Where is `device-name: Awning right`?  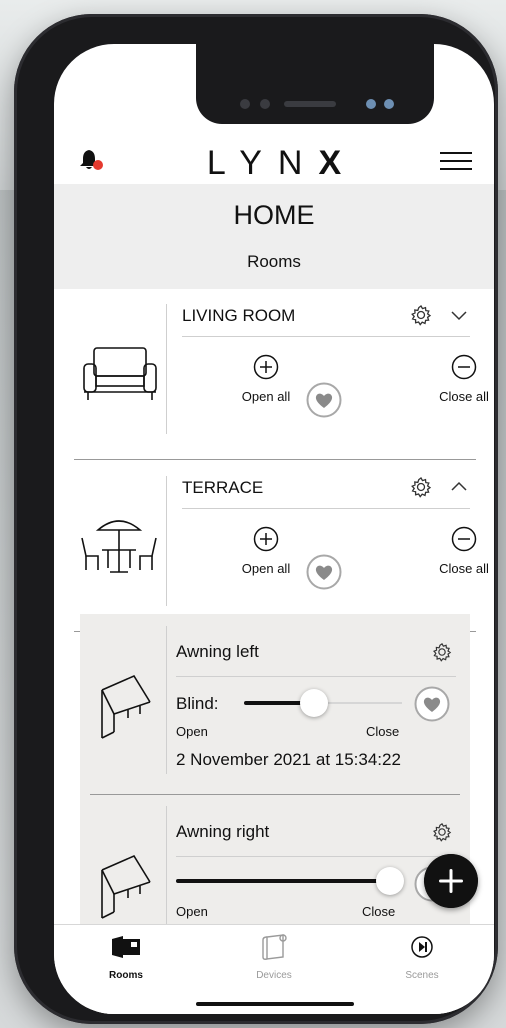 device-name: Awning right is located at coordinates (222, 832).